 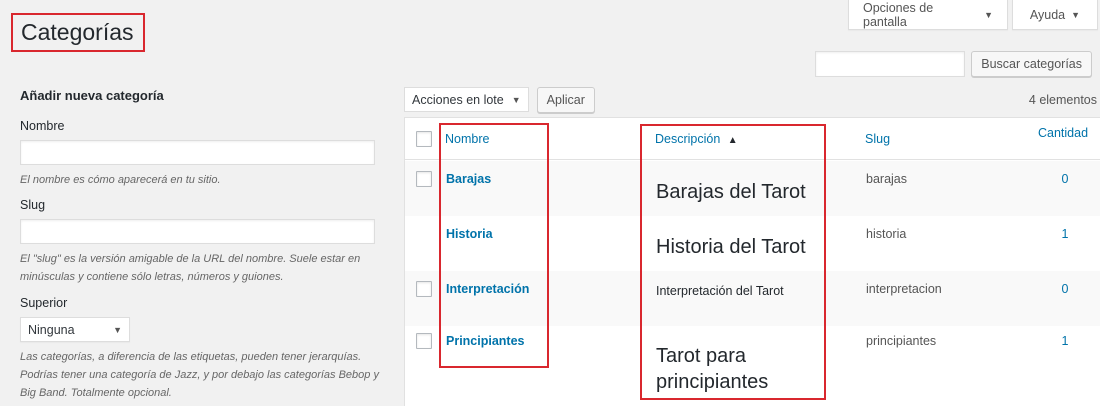 I want to click on bulk-actions: Acciones en lote ▼ Aplicar, so click(x=499, y=100).